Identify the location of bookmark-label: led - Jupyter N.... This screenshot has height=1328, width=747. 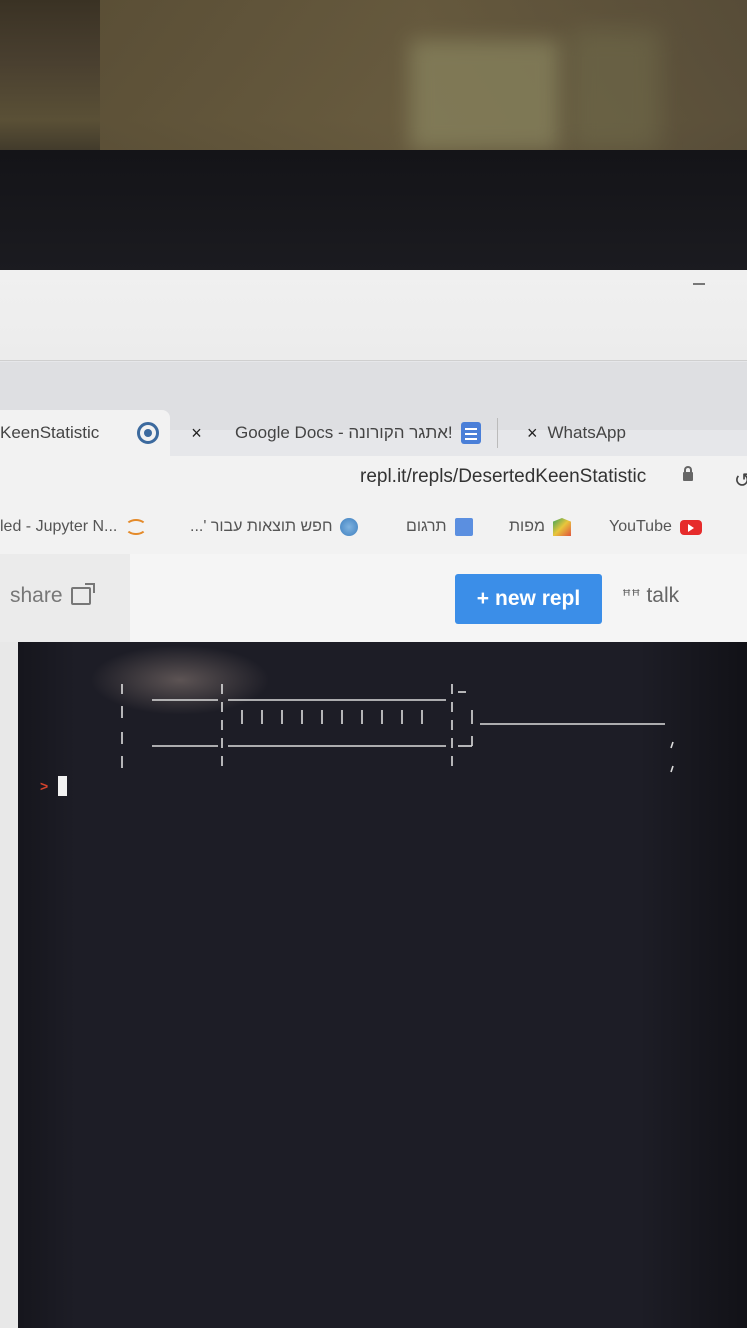
(59, 526).